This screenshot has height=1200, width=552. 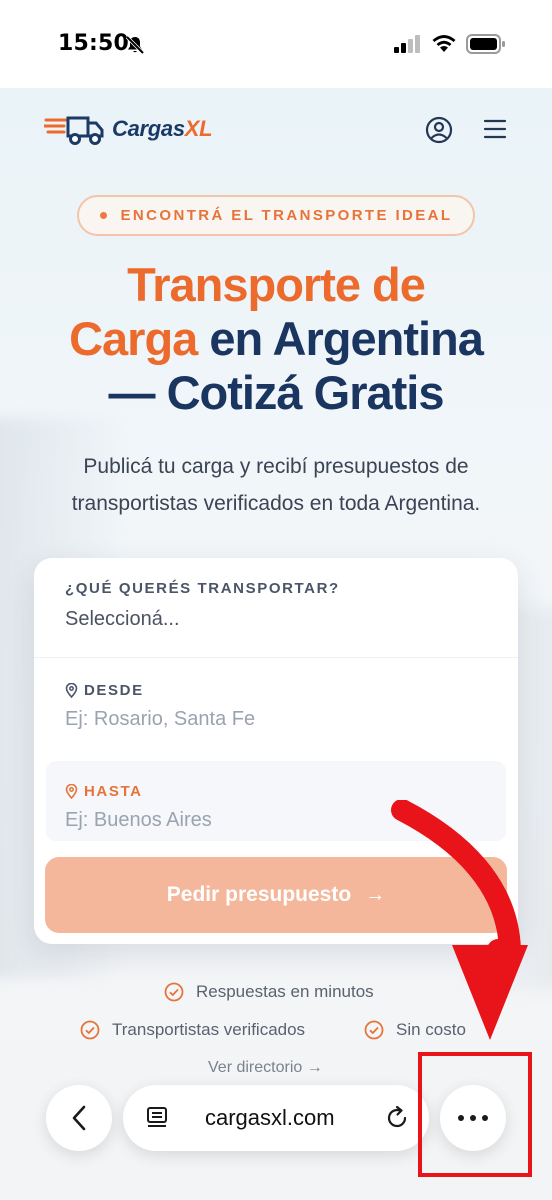 What do you see at coordinates (439, 130) in the screenshot?
I see `user-account-icon` at bounding box center [439, 130].